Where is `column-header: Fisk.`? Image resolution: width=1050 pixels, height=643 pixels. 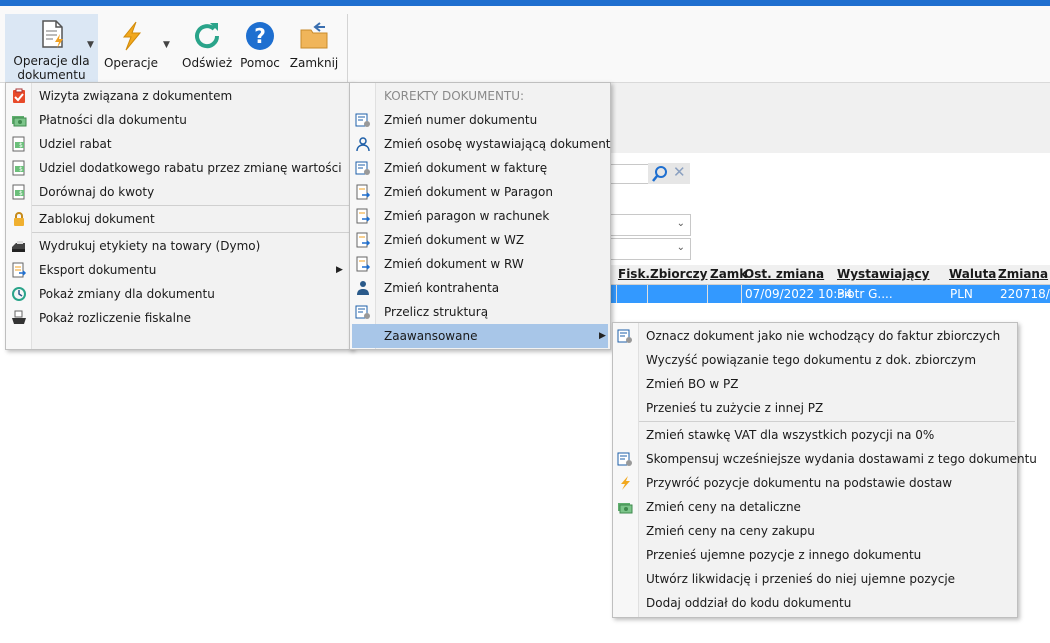
column-header: Fisk. is located at coordinates (634, 274).